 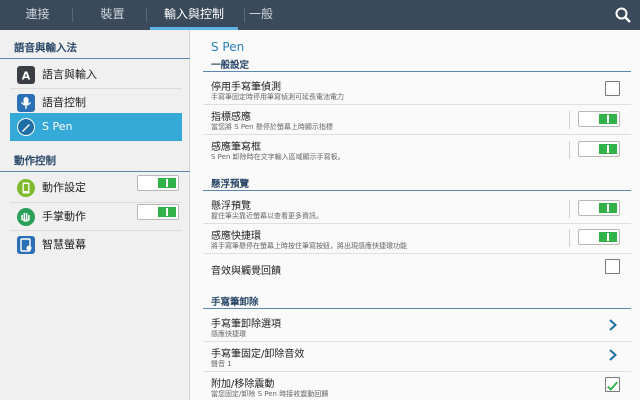 What do you see at coordinates (309, 246) in the screenshot?
I see `setting-subtitle: 將手寫筆懸停在螢幕上時按住筆寫按鈕，將出現感應快捷環功能` at bounding box center [309, 246].